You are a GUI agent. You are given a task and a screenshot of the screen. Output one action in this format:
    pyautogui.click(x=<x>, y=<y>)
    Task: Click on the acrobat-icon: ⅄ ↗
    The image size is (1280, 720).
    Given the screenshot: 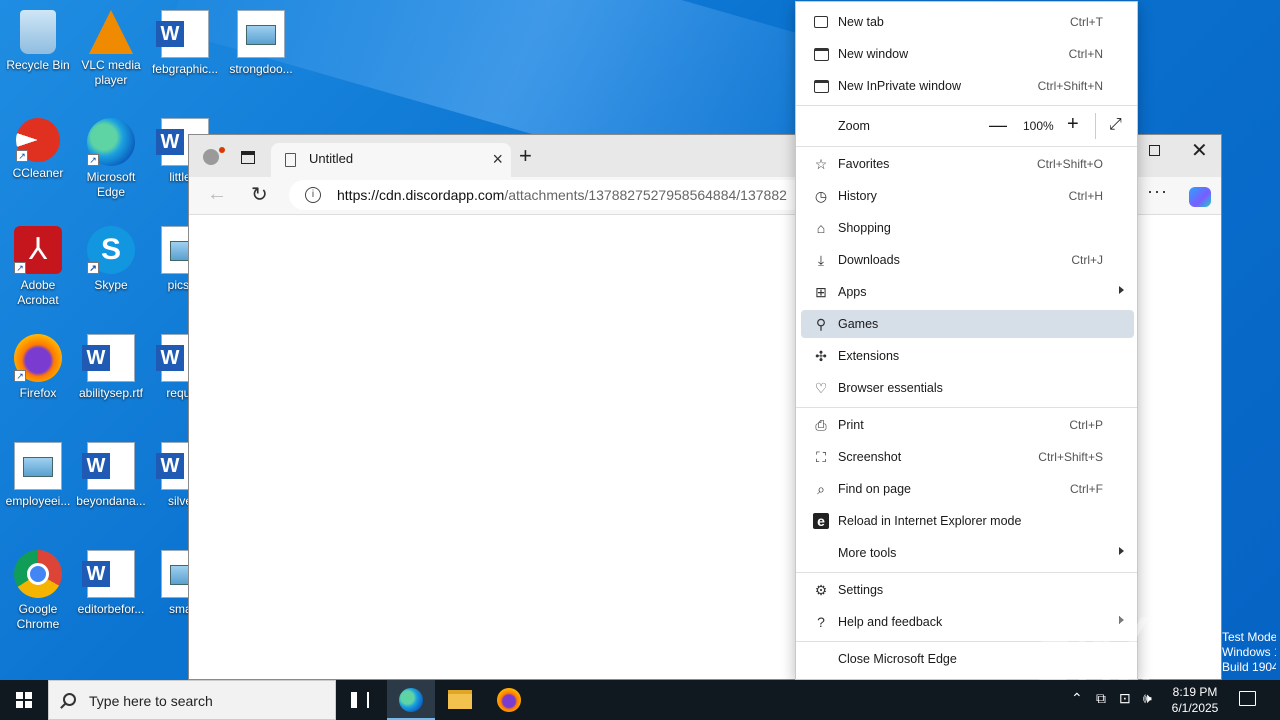 What is the action you would take?
    pyautogui.click(x=38, y=250)
    